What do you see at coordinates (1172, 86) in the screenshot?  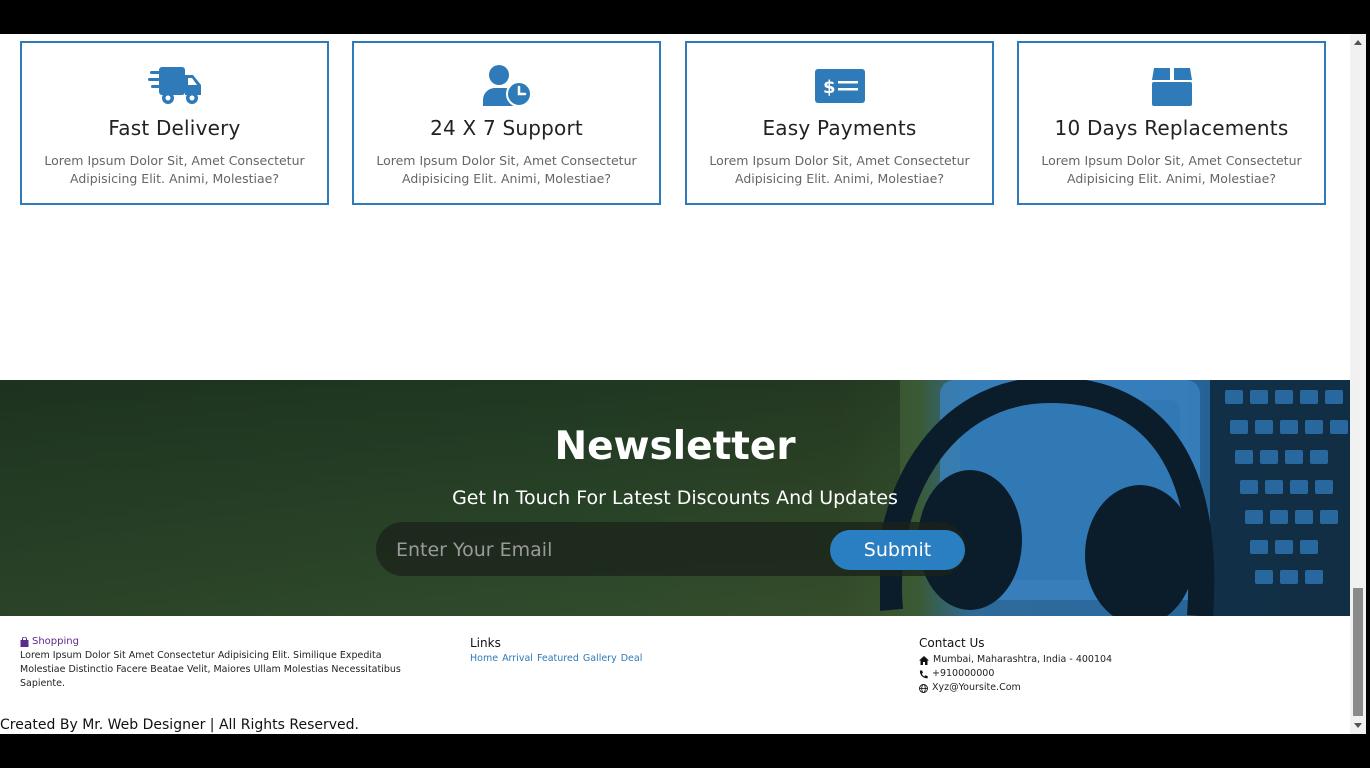 I see `box-icon` at bounding box center [1172, 86].